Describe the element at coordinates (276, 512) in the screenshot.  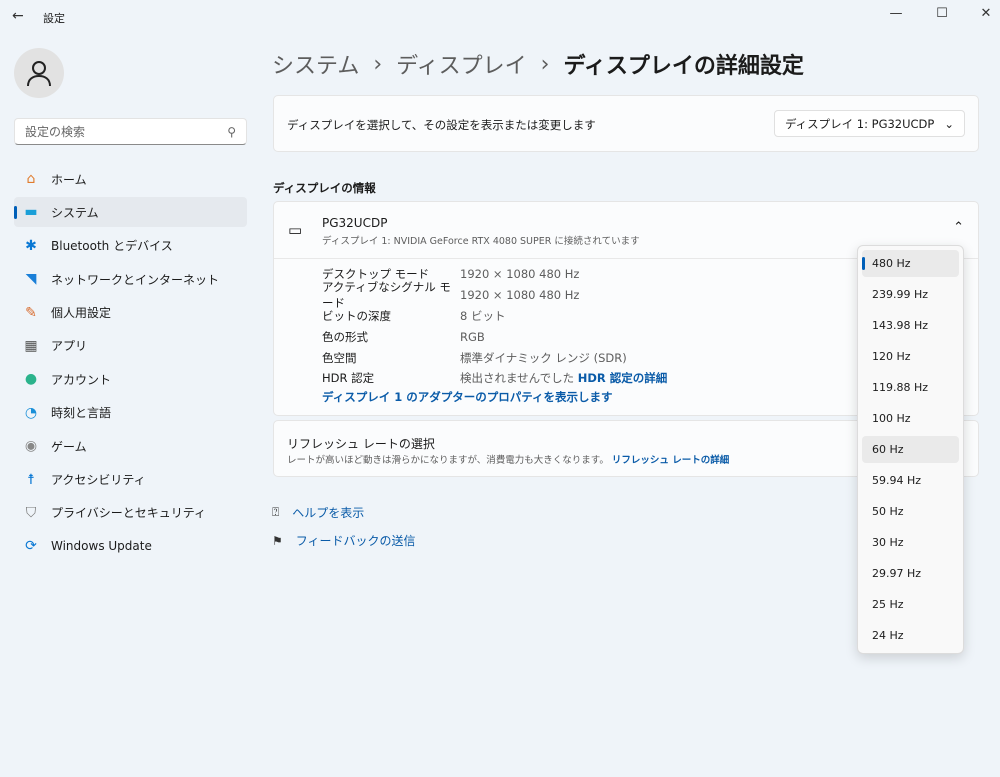
I see `help-icon: ⍰` at that location.